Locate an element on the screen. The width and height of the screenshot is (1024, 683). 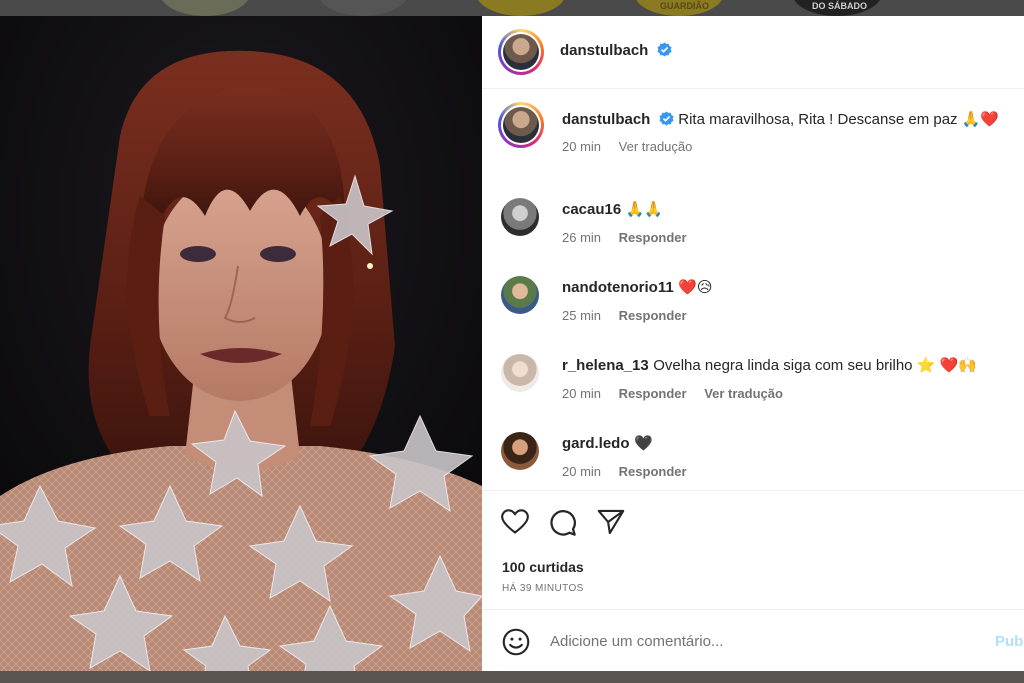
publish-button: Pub is located at coordinates (1009, 641).